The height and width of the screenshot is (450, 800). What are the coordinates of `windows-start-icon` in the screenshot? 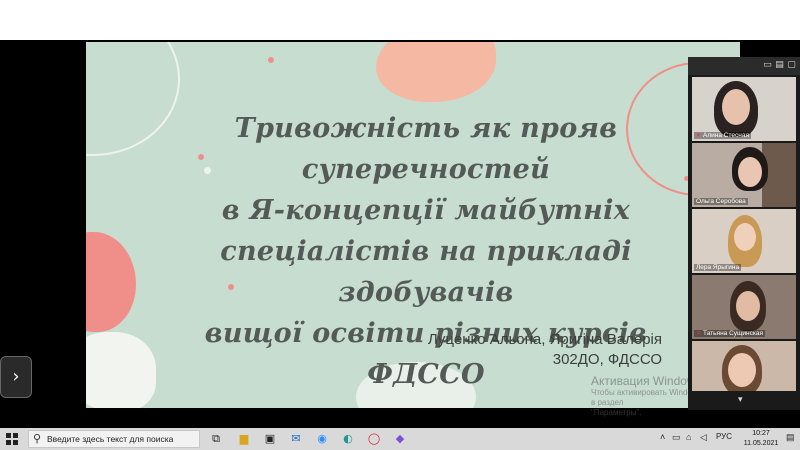 It's located at (12, 439).